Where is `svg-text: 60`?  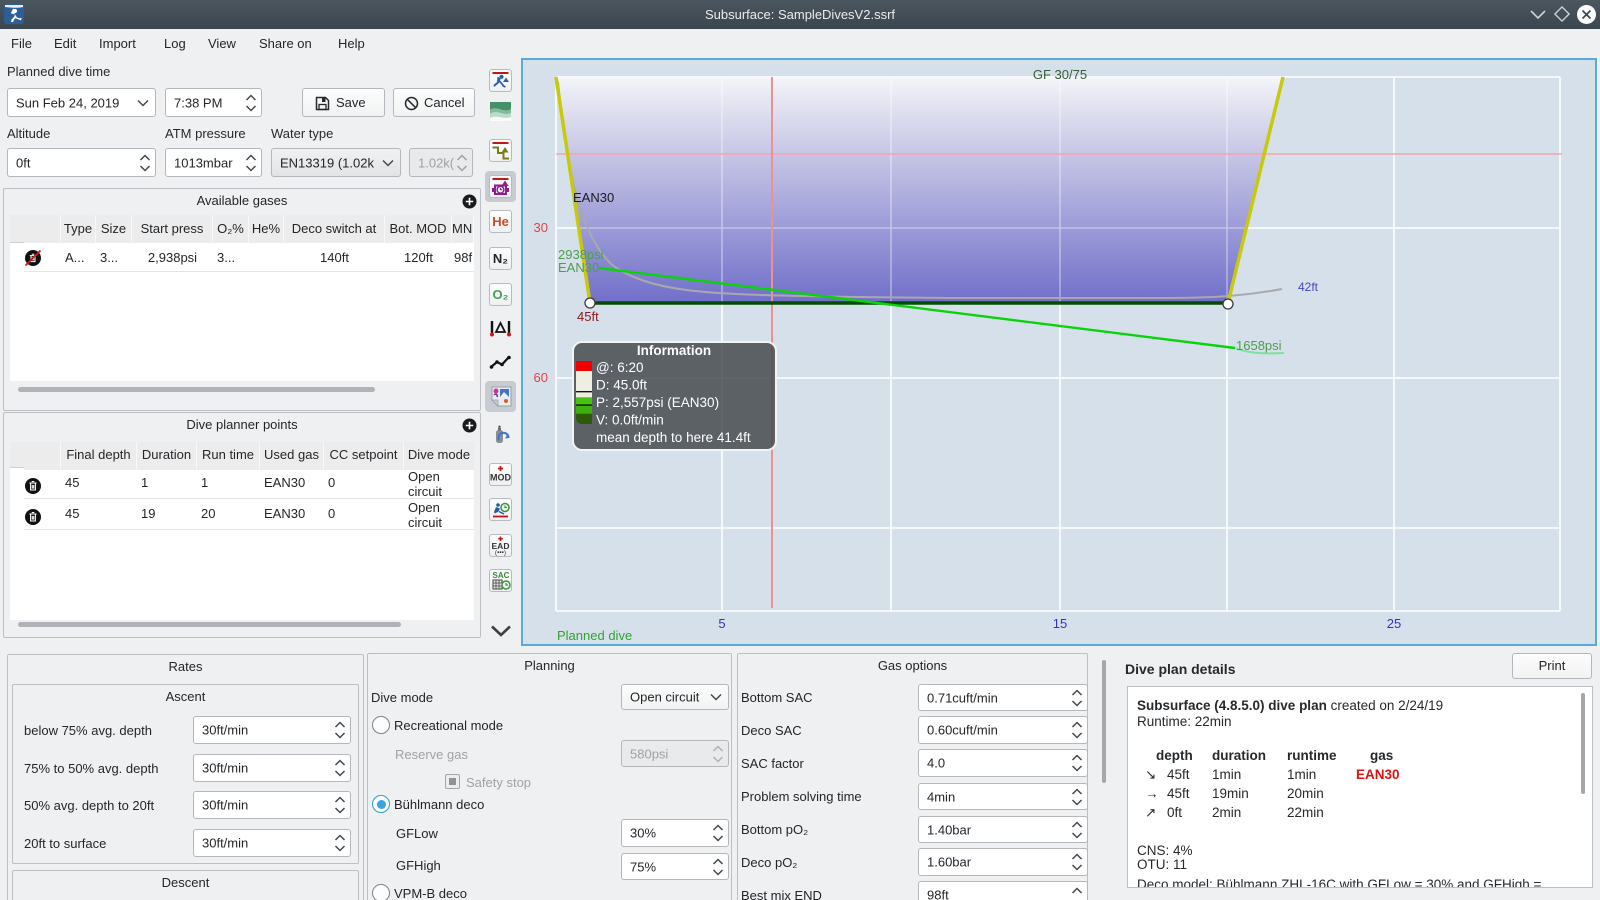
svg-text: 60 is located at coordinates (541, 377).